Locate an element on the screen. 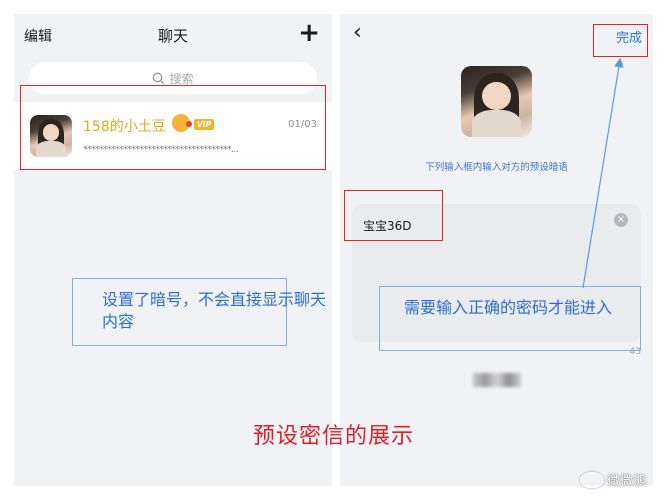 The image size is (667, 500). code-hint-text: 下列输入框内输入对方的预设暗语 is located at coordinates (496, 167).